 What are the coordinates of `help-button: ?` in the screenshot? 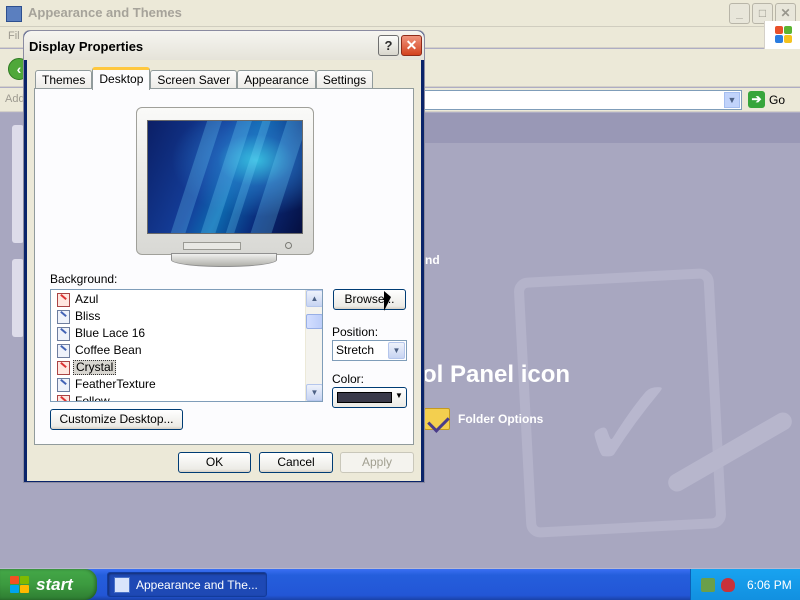 It's located at (388, 45).